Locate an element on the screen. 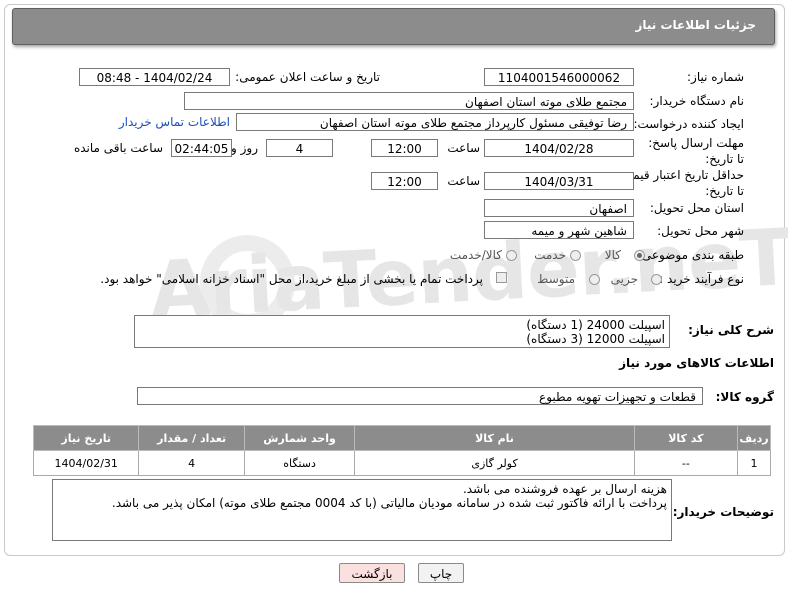 This screenshot has height=598, width=788. days-count-field: 4 is located at coordinates (299, 148).